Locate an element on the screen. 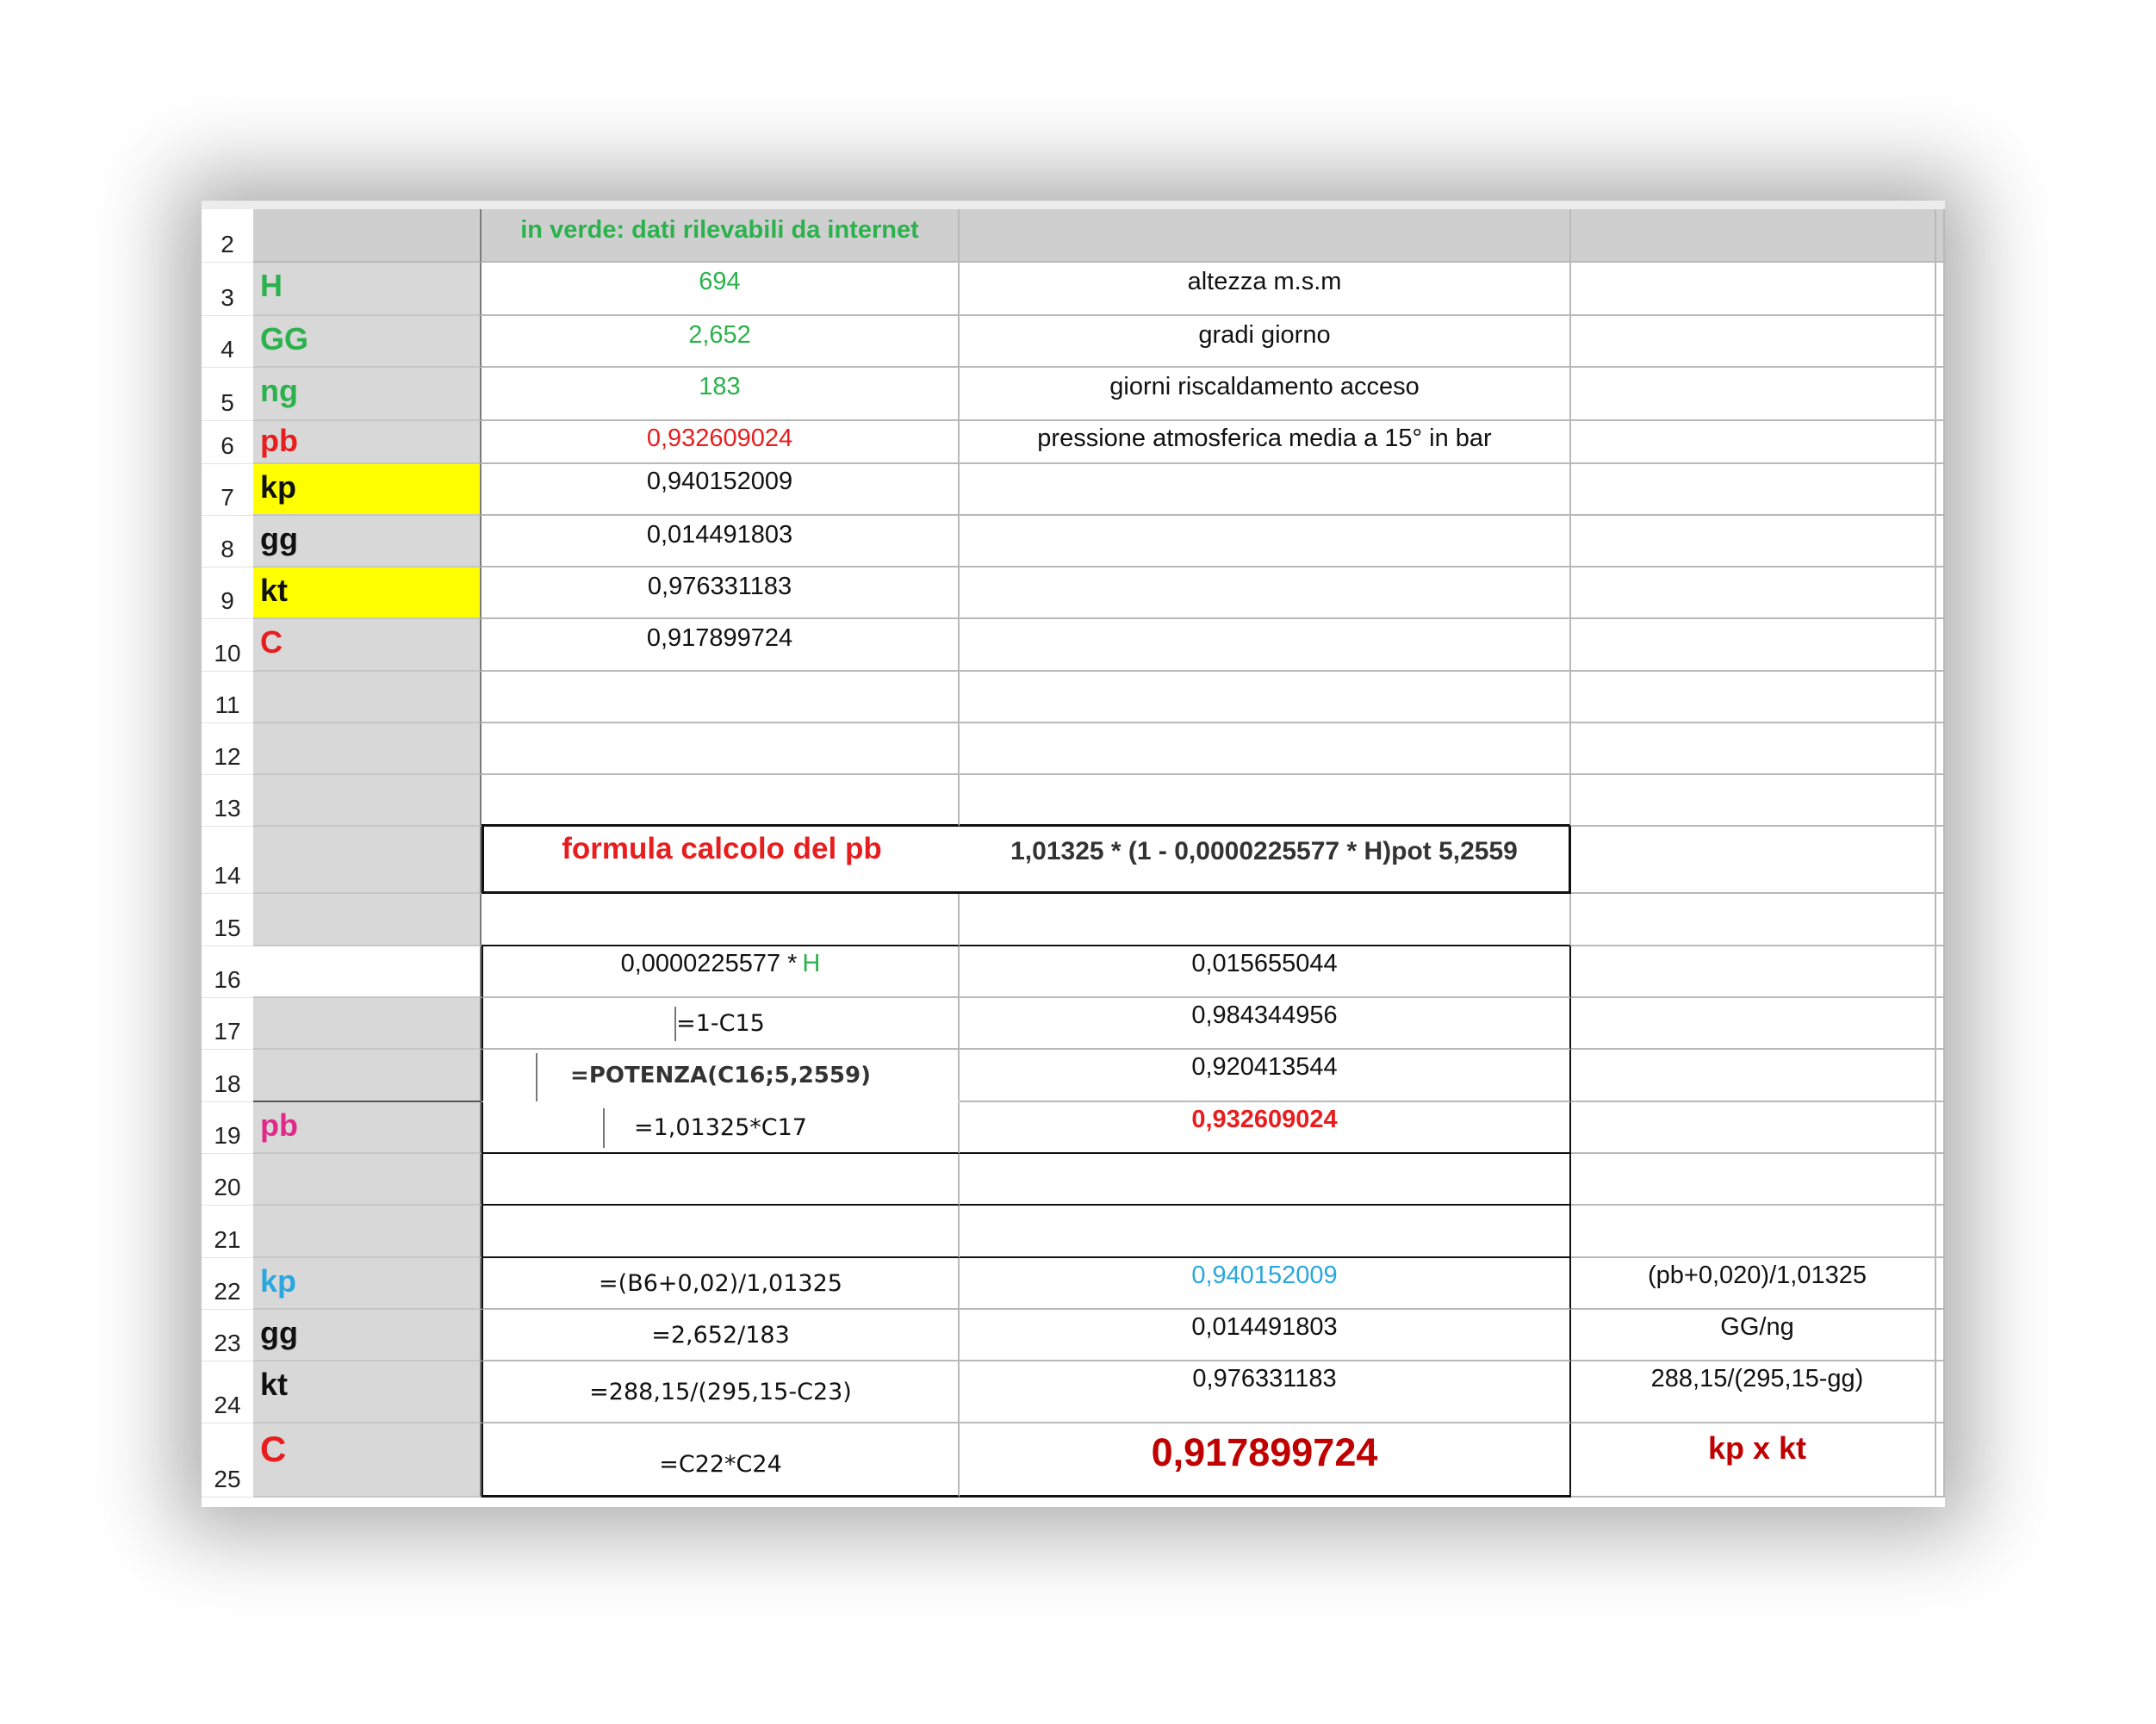  row-header: 4 is located at coordinates (227, 342).